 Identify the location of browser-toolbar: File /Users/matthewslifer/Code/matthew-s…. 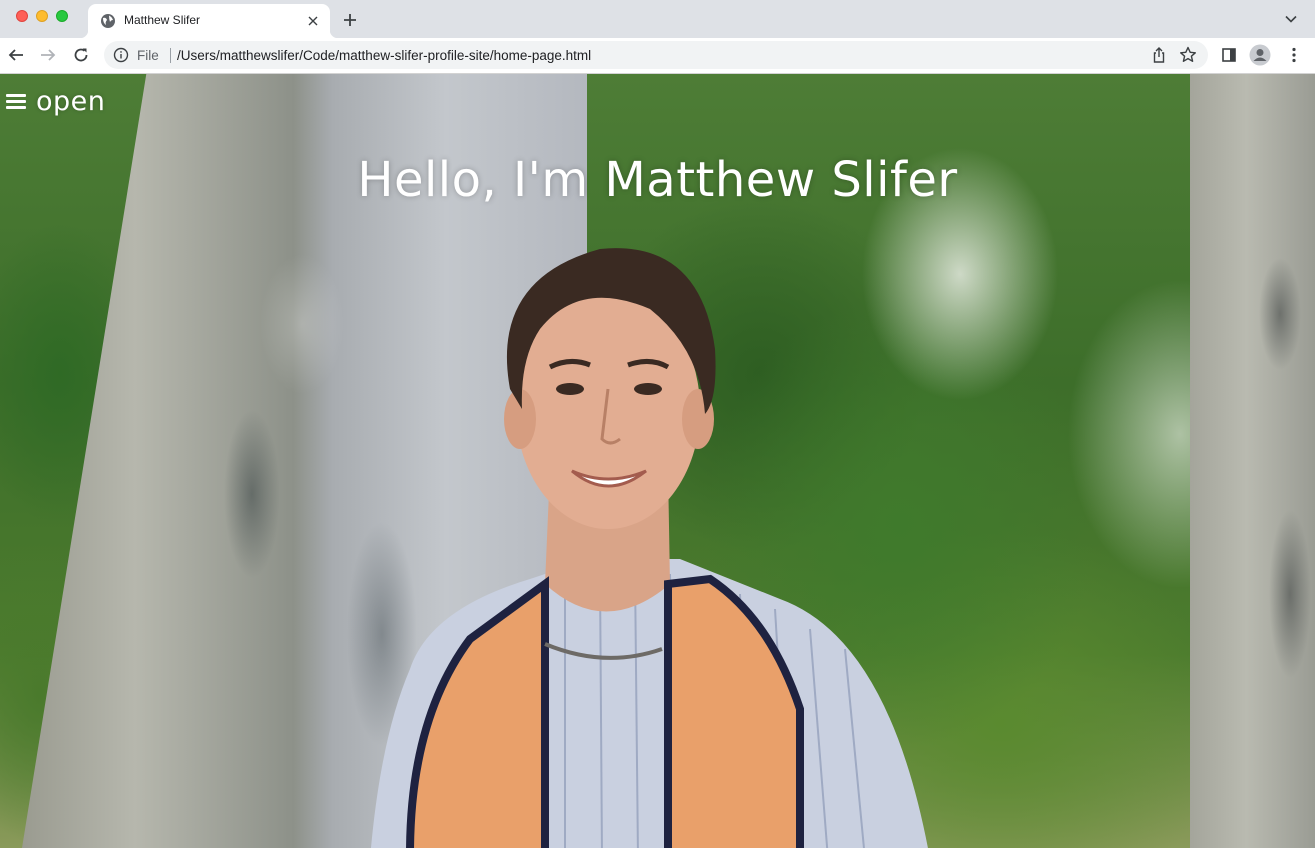
(657, 56).